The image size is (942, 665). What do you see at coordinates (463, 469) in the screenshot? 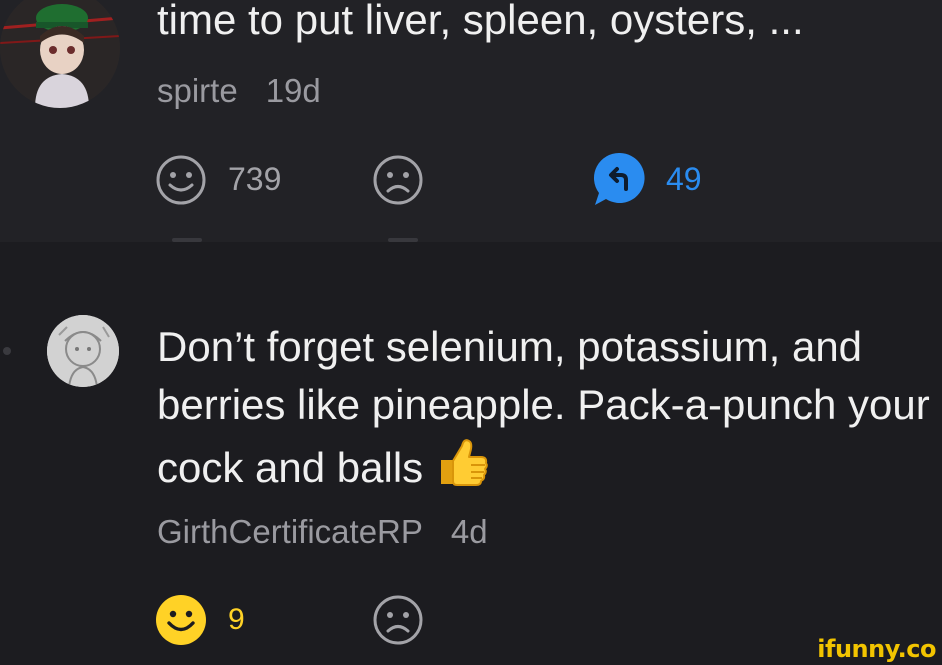
I see `thumbs-up-emoji` at bounding box center [463, 469].